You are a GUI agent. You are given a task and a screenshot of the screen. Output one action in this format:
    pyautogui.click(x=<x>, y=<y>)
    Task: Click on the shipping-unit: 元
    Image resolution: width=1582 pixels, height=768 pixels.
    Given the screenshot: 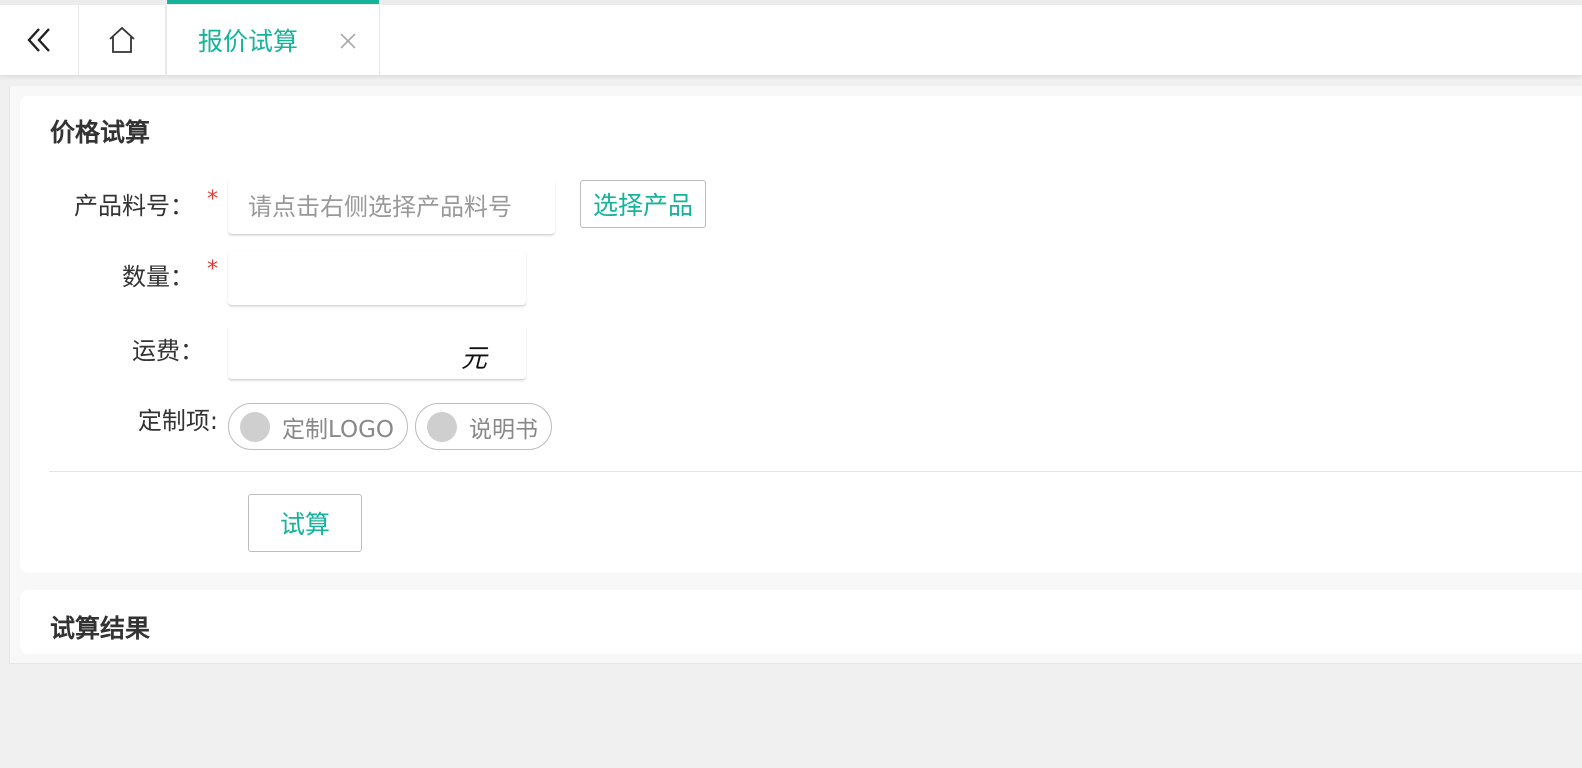 What is the action you would take?
    pyautogui.click(x=474, y=359)
    